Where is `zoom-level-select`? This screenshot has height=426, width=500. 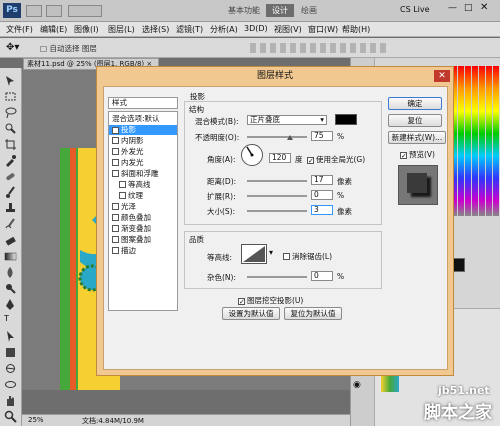 zoom-level-select is located at coordinates (85, 11).